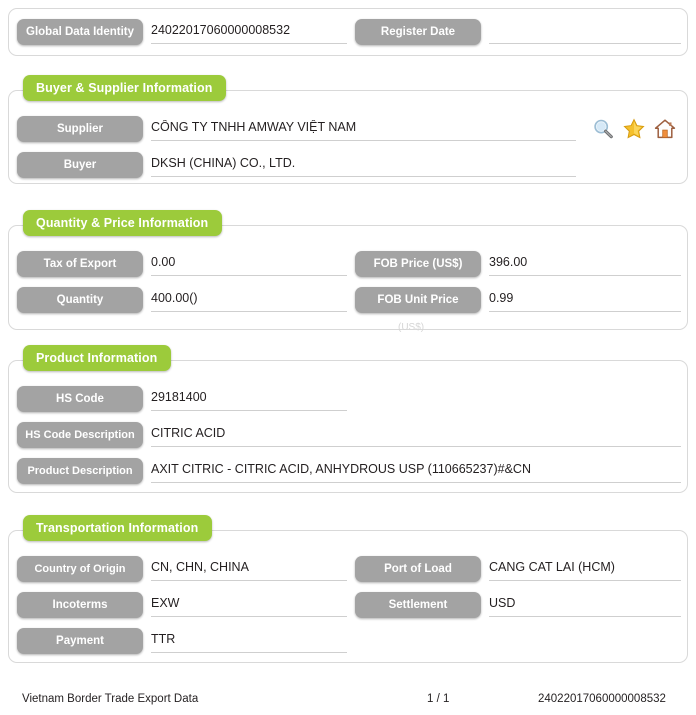  What do you see at coordinates (585, 606) in the screenshot?
I see `field-settlement: USD` at bounding box center [585, 606].